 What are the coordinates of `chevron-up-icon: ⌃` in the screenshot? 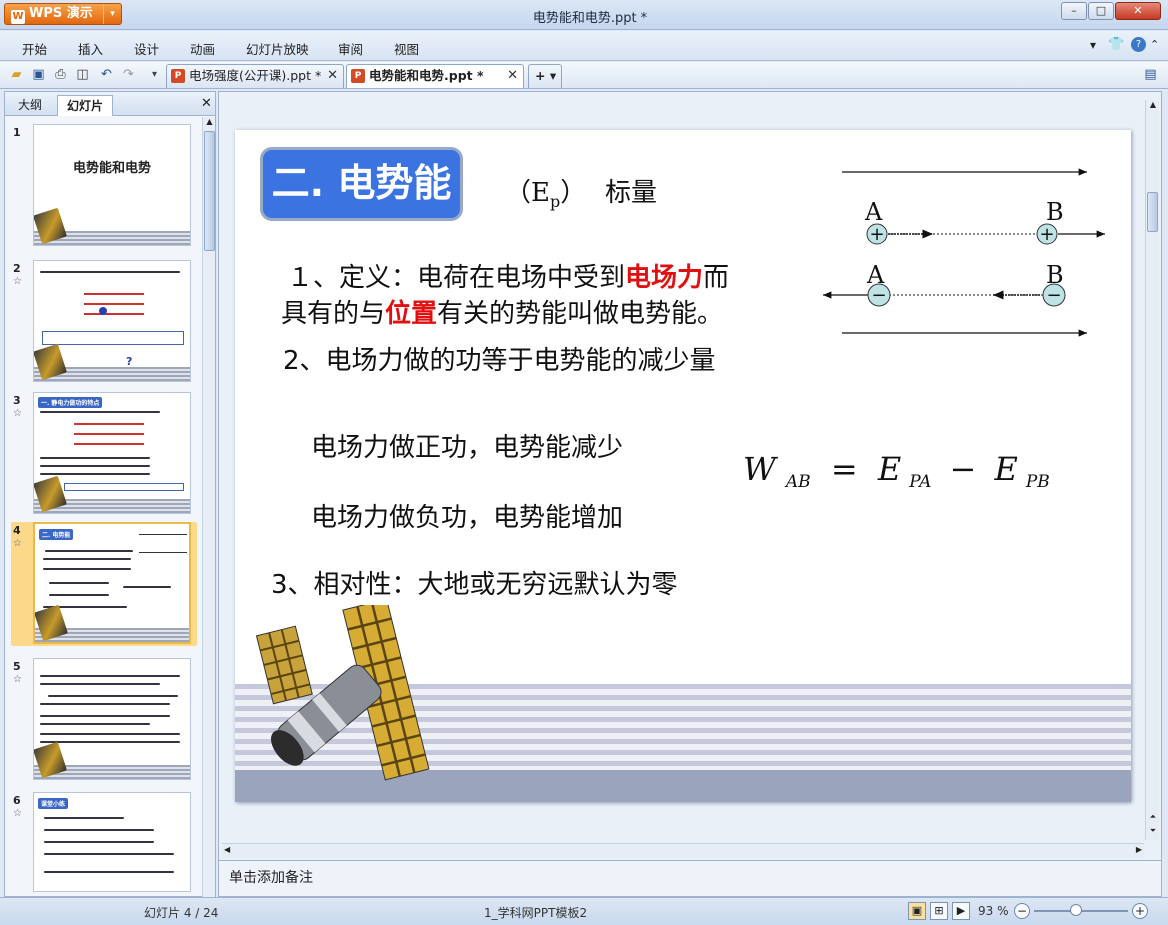 It's located at (1154, 44).